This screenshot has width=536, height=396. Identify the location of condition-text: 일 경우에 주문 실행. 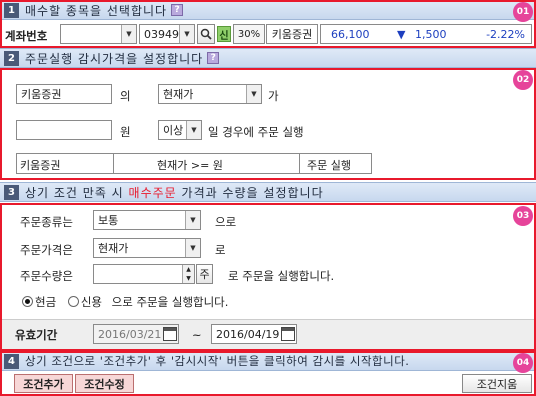
(256, 132).